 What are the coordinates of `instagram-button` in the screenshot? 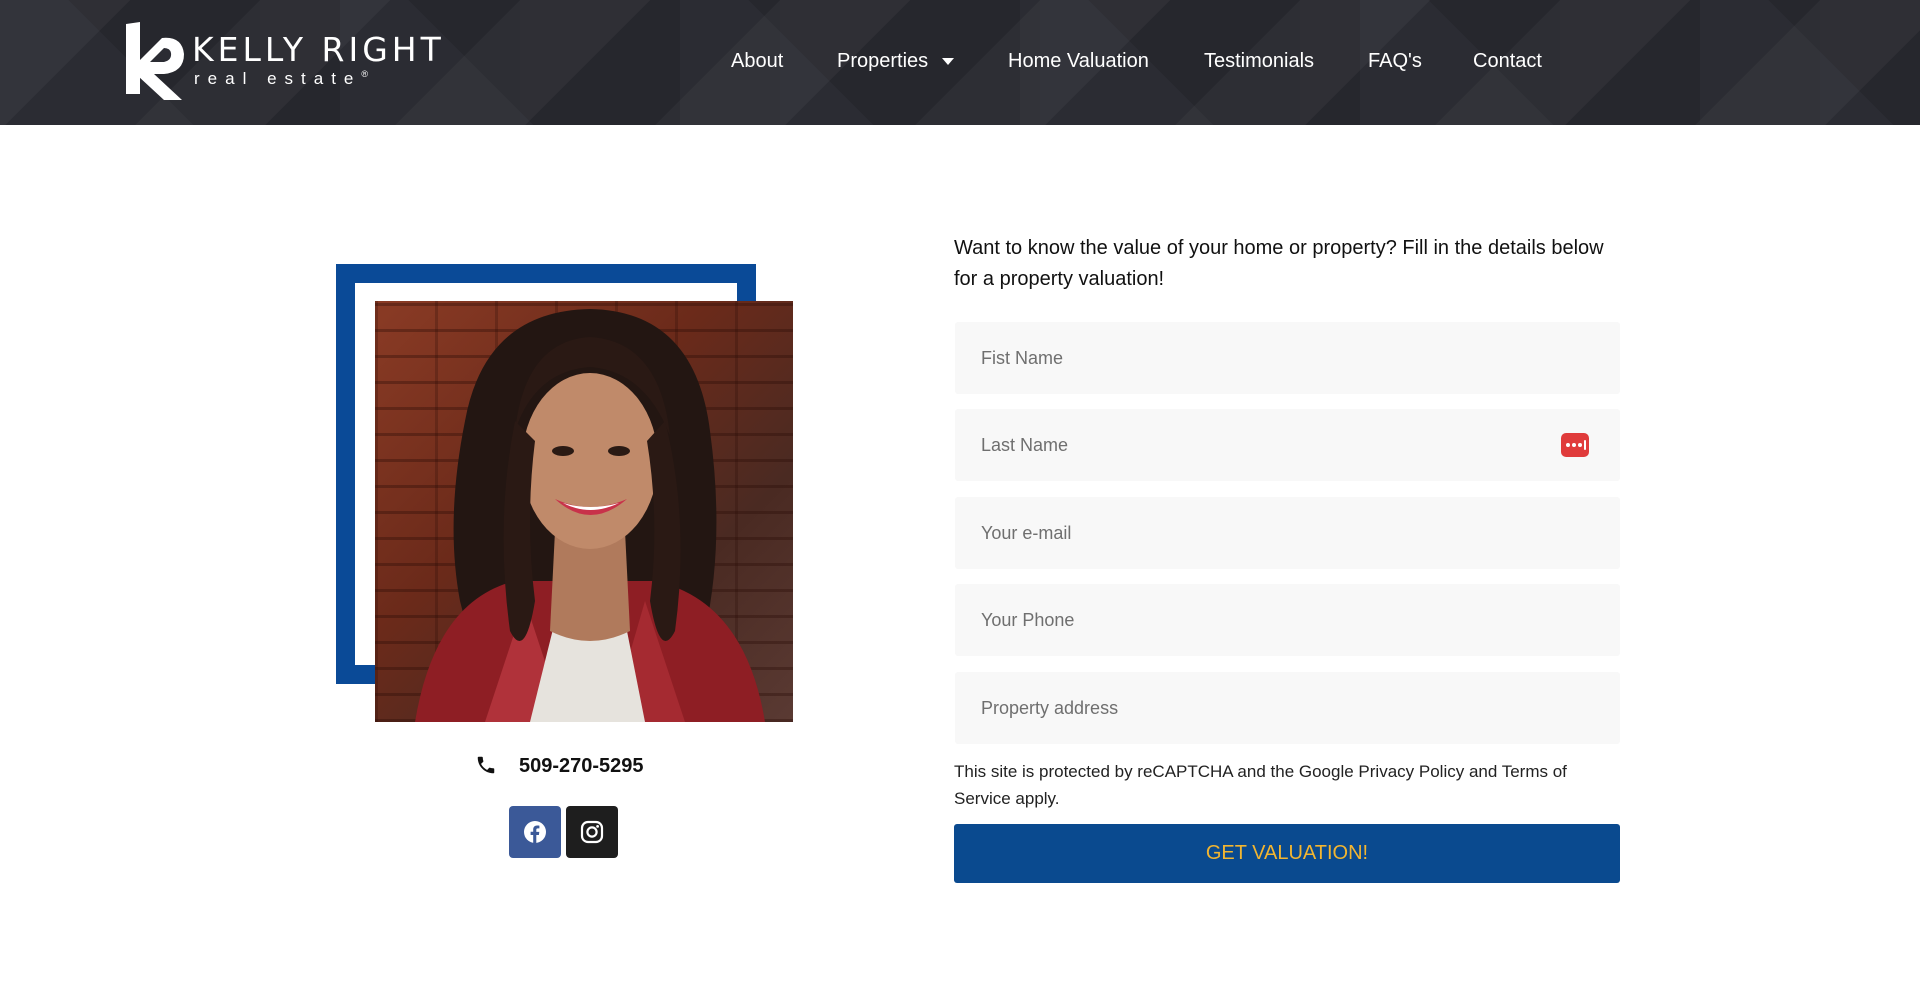 It's located at (592, 832).